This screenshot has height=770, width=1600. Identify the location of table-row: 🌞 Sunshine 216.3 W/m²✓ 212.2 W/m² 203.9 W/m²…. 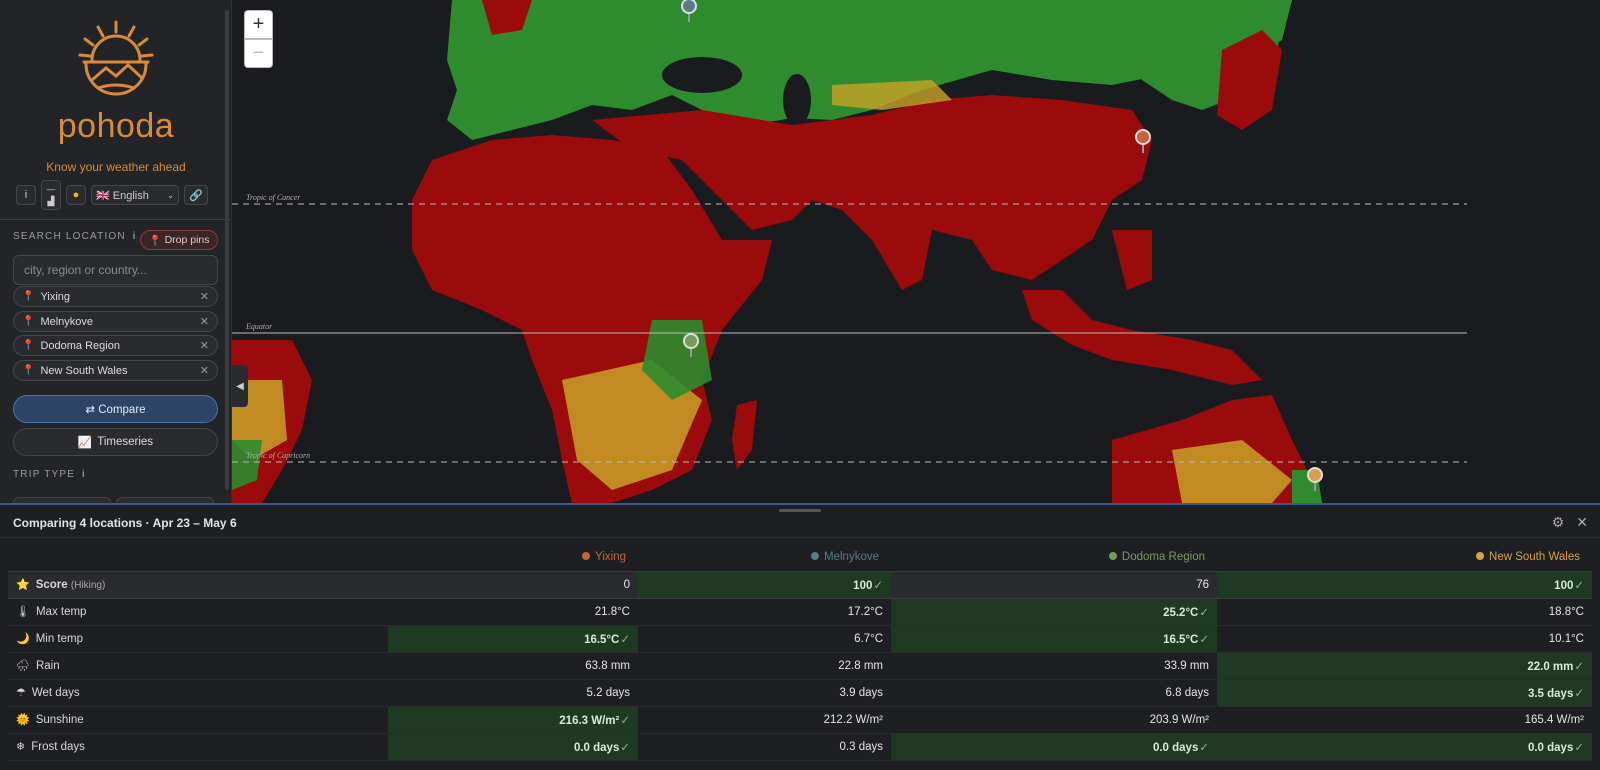
(800, 720).